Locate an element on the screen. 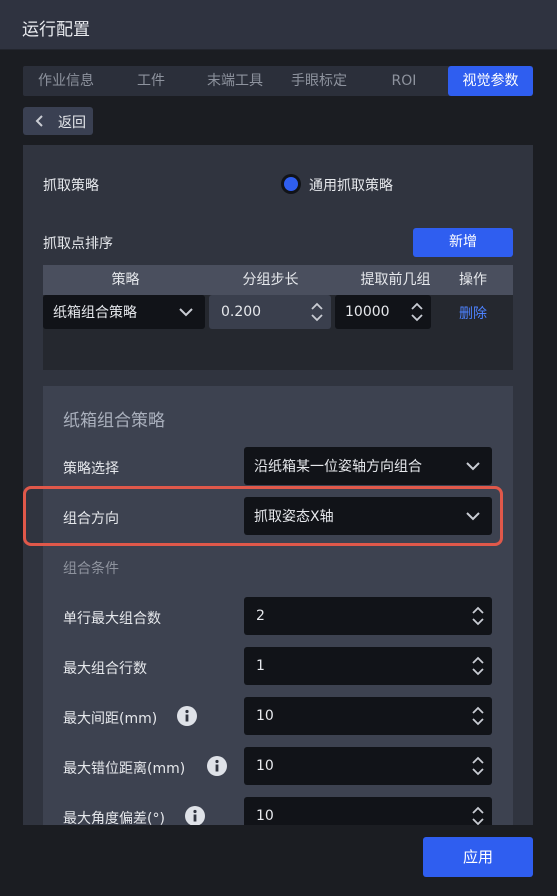 The image size is (557, 896). tab-end-tool: 末端工具 is located at coordinates (235, 81).